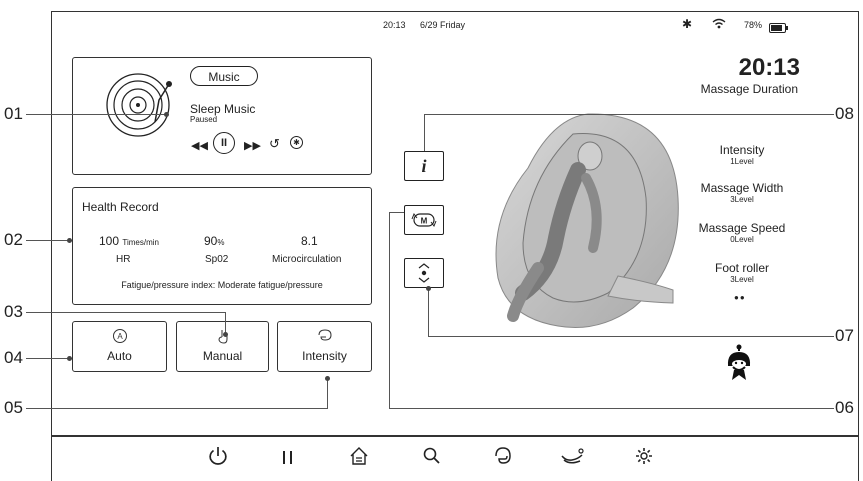 This screenshot has height=481, width=863. I want to click on play-pause-button: II, so click(224, 143).